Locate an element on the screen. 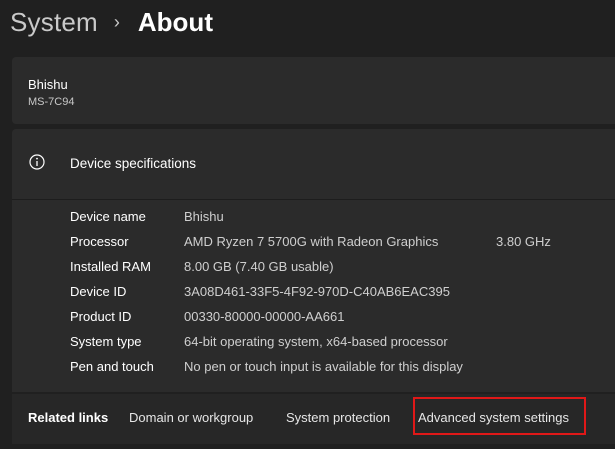 Image resolution: width=615 pixels, height=449 pixels. spec-value: Bhishu is located at coordinates (204, 216).